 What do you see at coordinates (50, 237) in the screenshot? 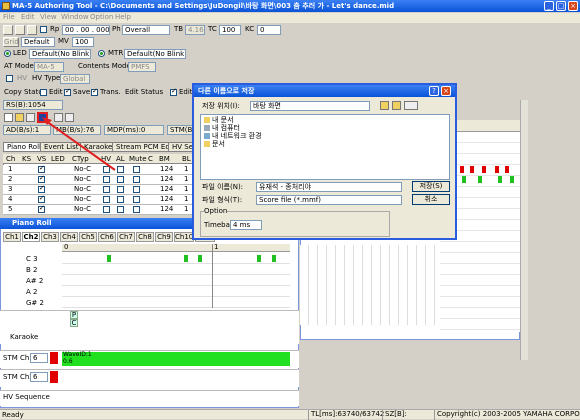
I see `tab-ch3: Ch3` at bounding box center [50, 237].